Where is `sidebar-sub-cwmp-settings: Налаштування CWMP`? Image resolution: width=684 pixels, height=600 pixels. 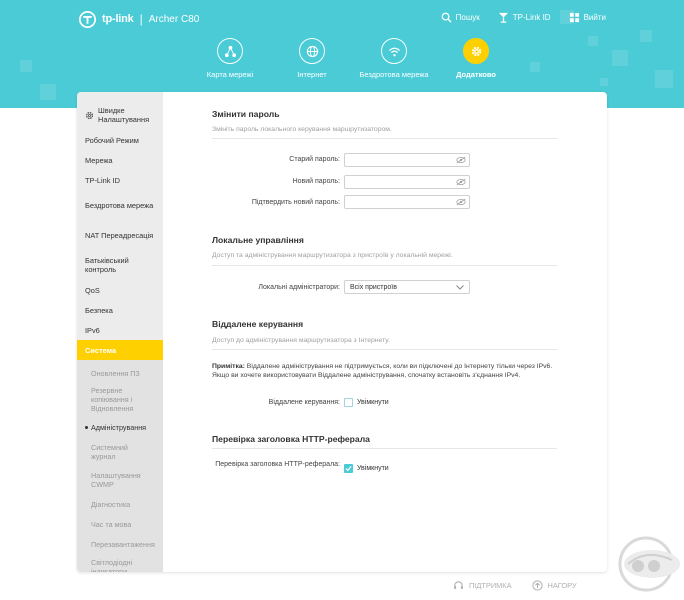
sidebar-sub-cwmp-settings: Налаштування CWMP is located at coordinates (120, 480).